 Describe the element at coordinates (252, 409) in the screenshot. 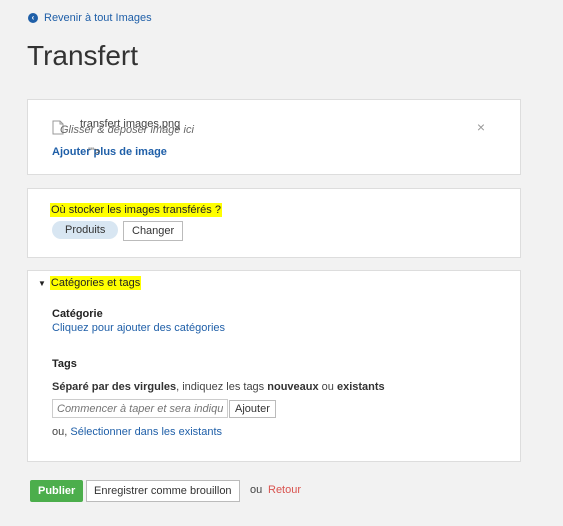

I see `add-tag-button: Ajouter` at that location.